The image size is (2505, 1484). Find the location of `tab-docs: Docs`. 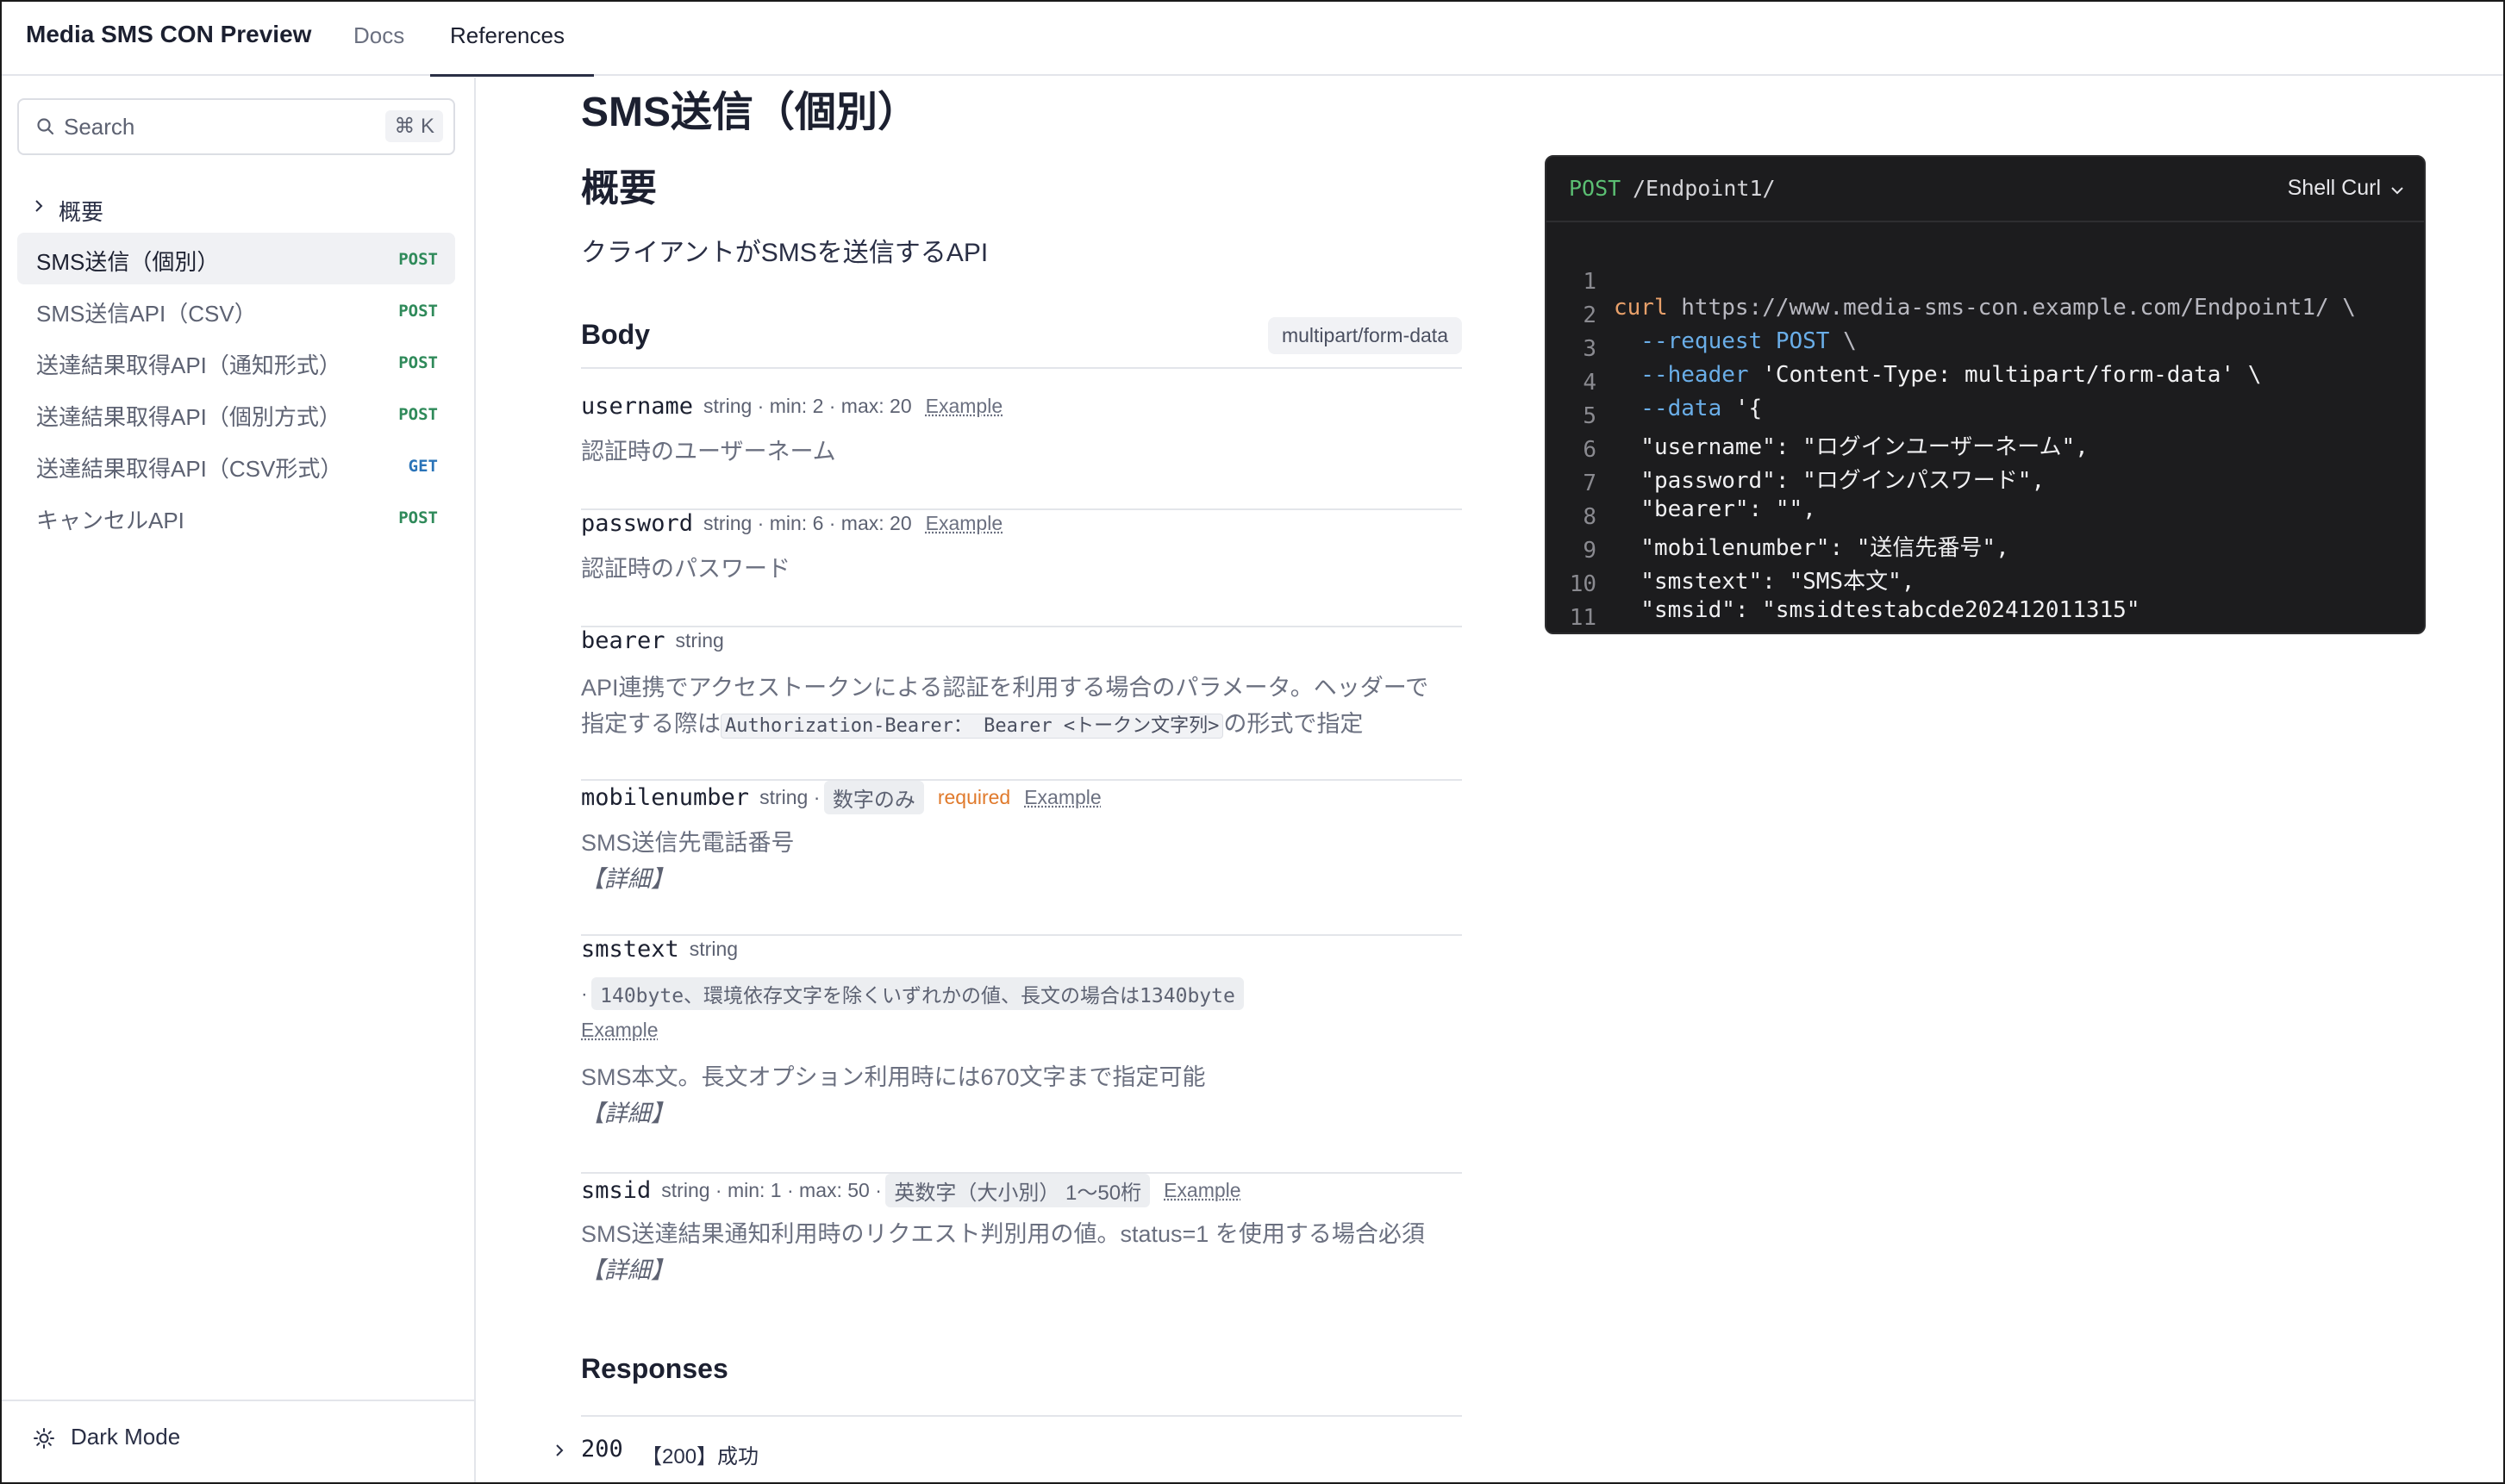

tab-docs: Docs is located at coordinates (378, 35).